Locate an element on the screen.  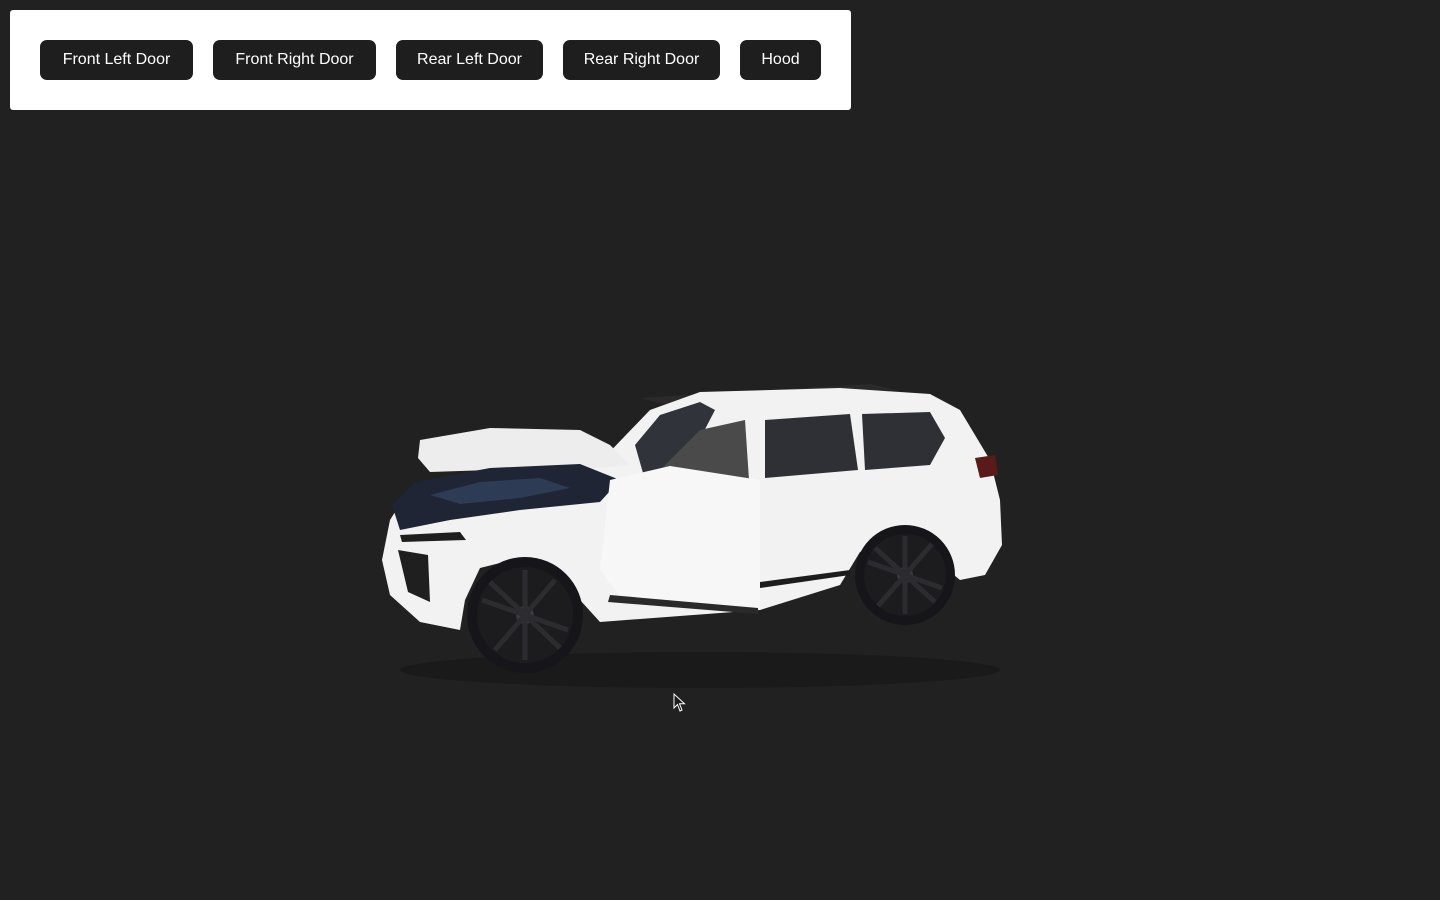
rear-wheel is located at coordinates (905, 575).